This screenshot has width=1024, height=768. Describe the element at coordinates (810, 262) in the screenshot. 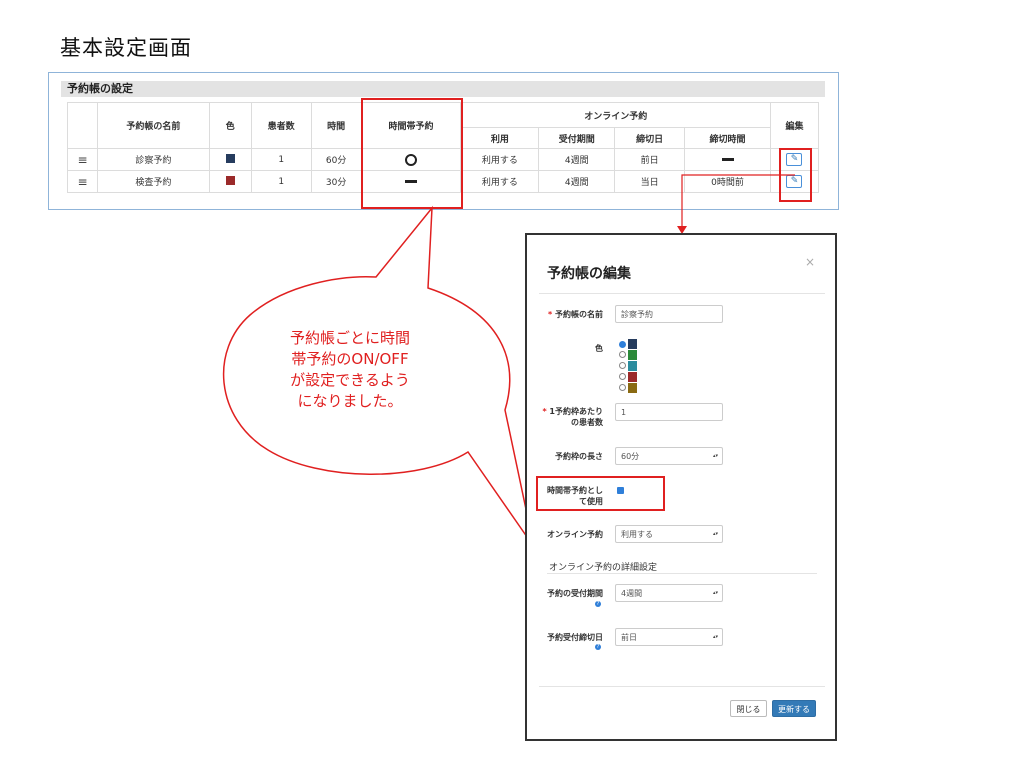

I see `close-icon: ×` at that location.